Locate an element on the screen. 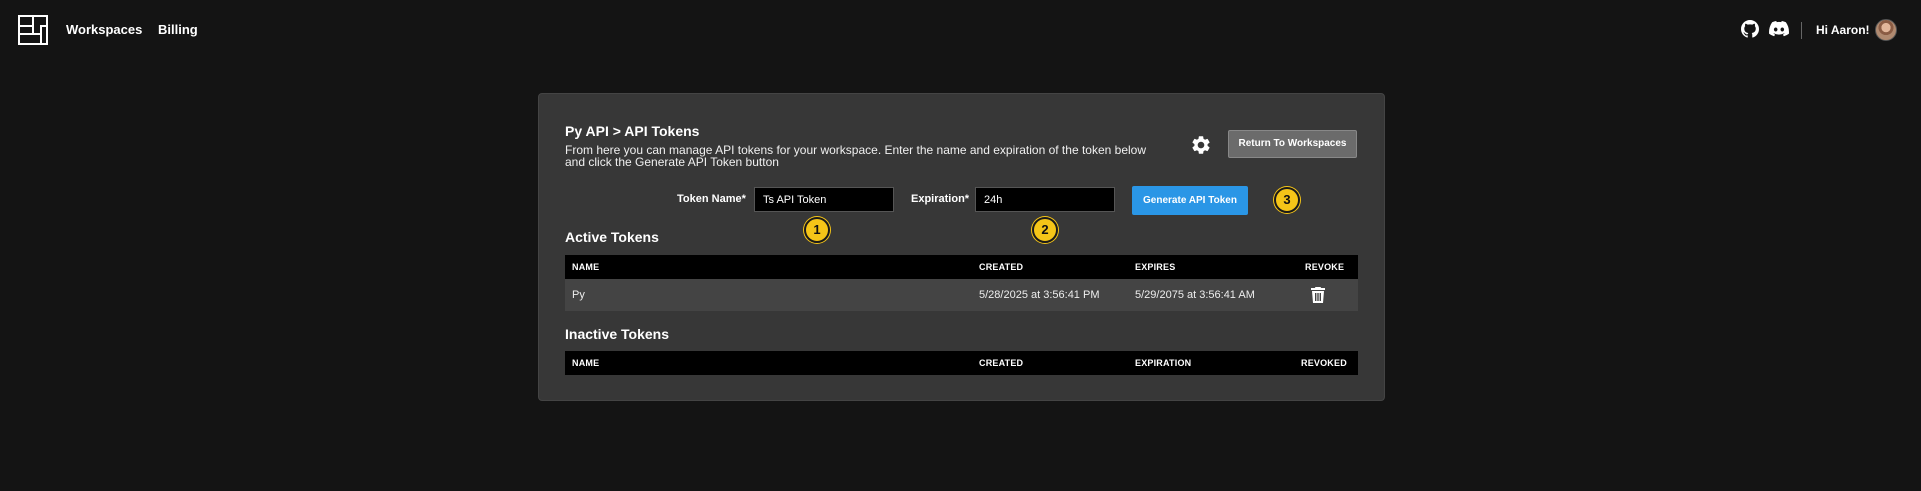 This screenshot has height=491, width=1921. nav-divider is located at coordinates (1801, 30).